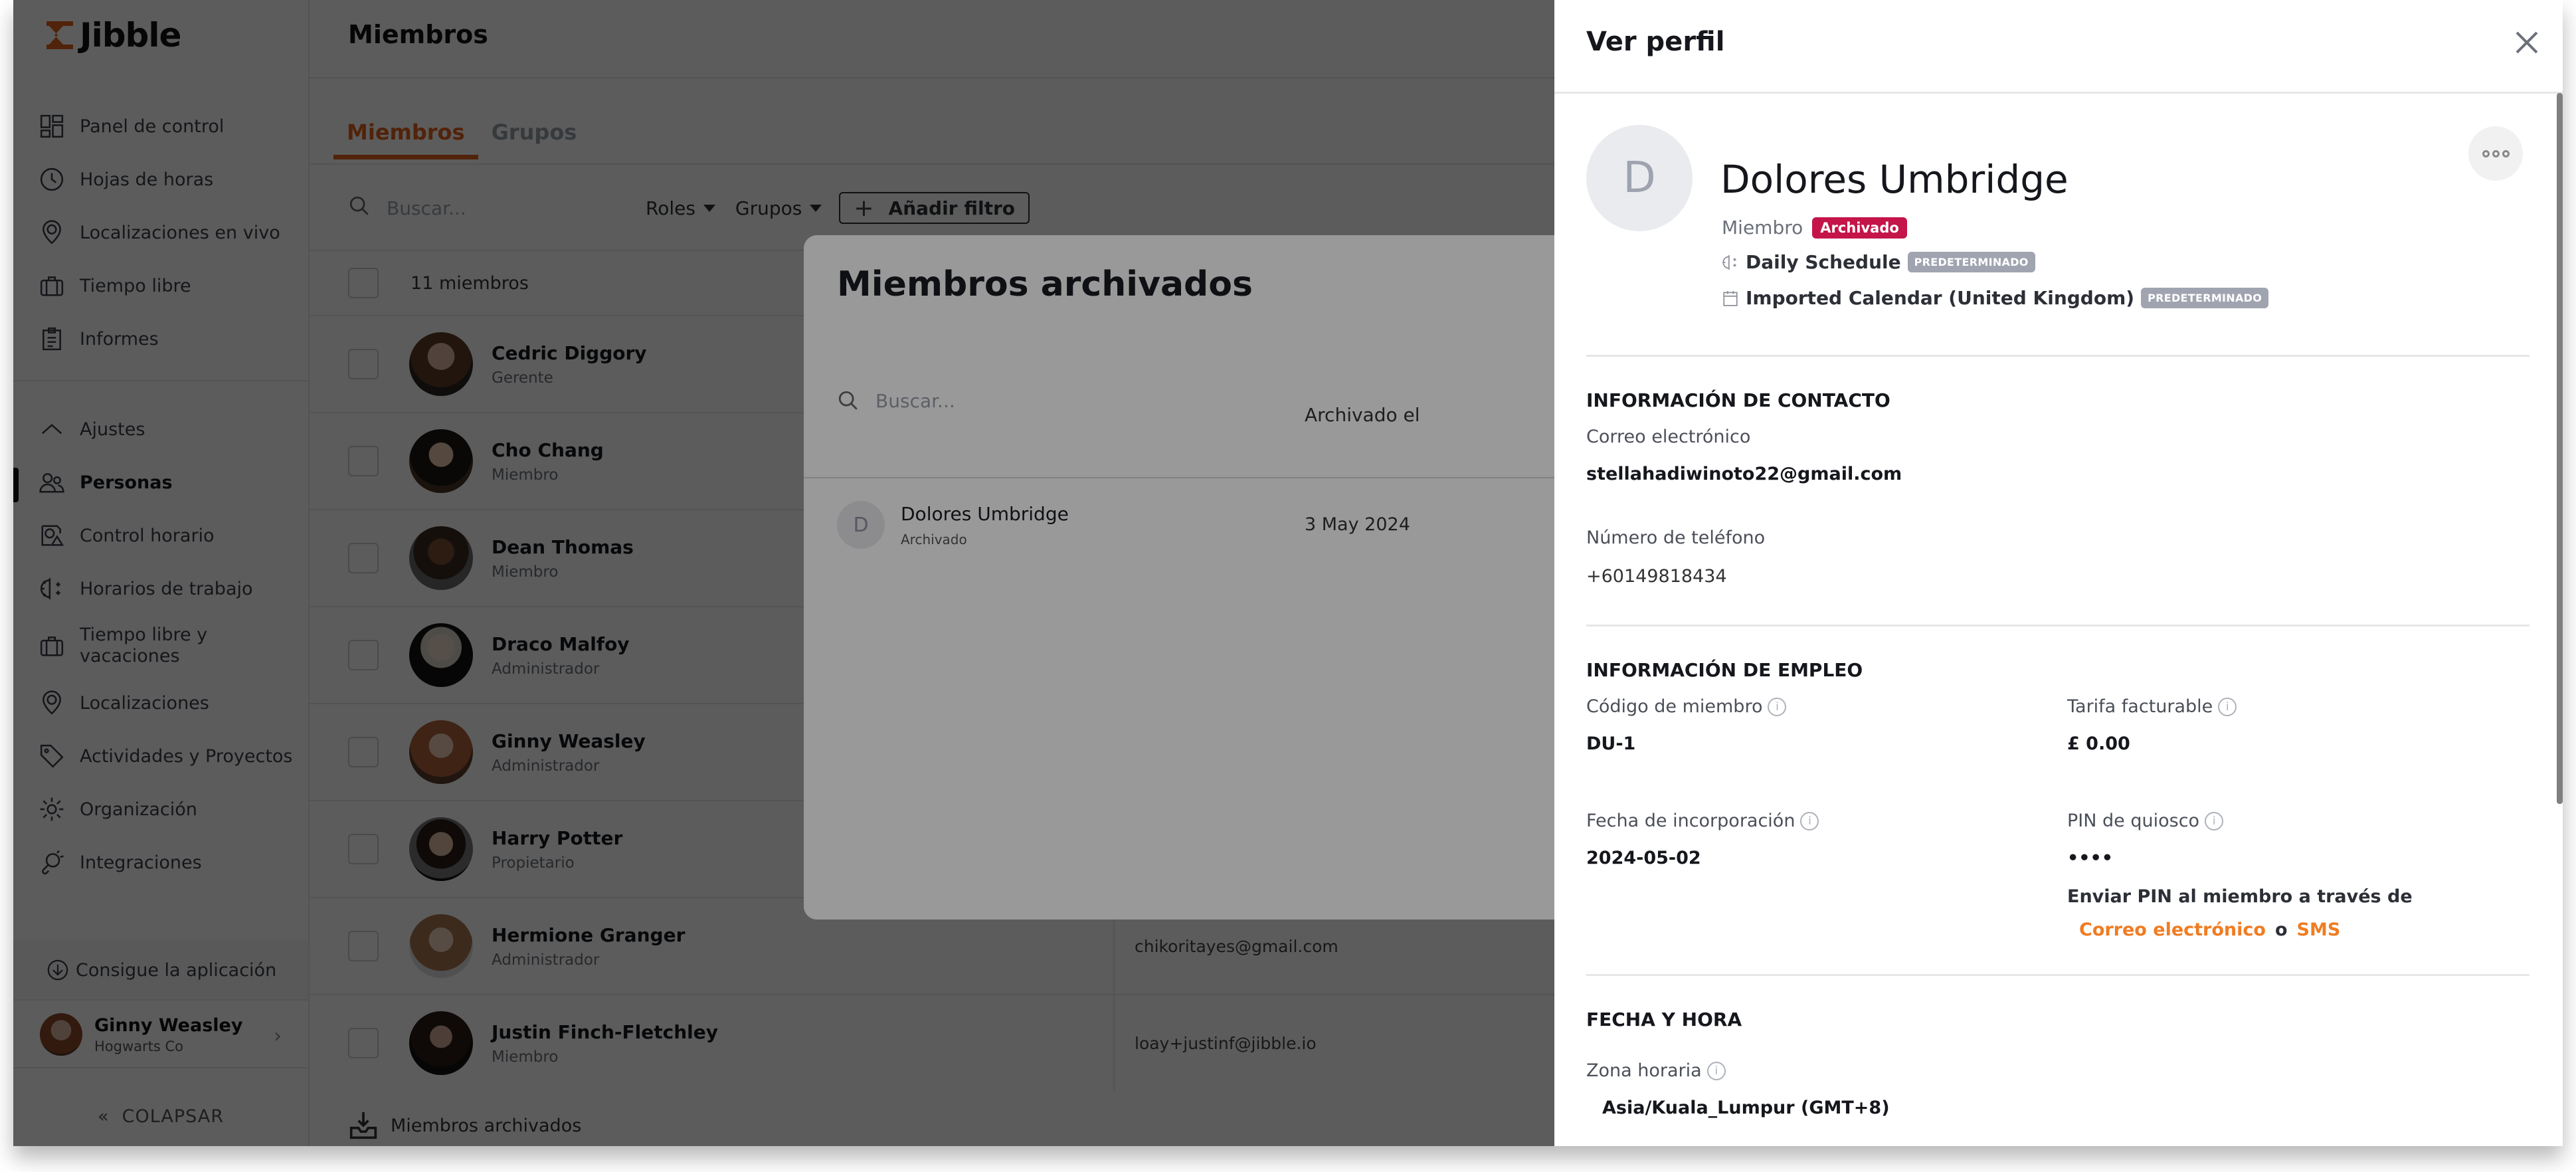 This screenshot has height=1172, width=2576. What do you see at coordinates (1664, 1019) in the screenshot?
I see `datetime-section-title: FECHA Y HORA` at bounding box center [1664, 1019].